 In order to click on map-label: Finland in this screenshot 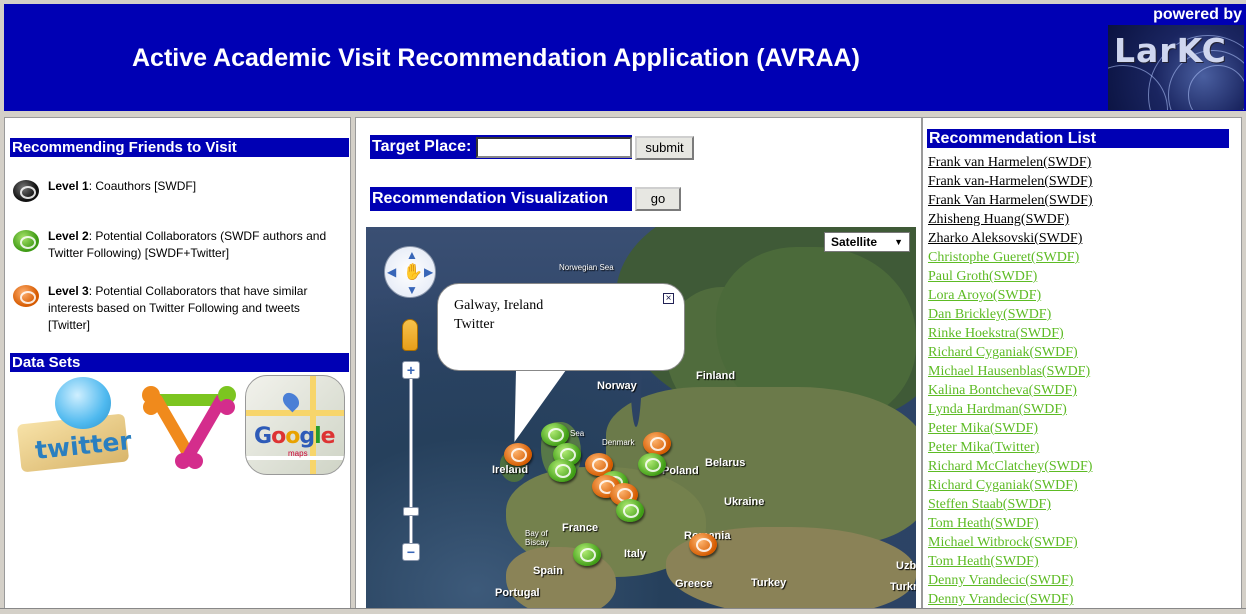, I will do `click(716, 376)`.